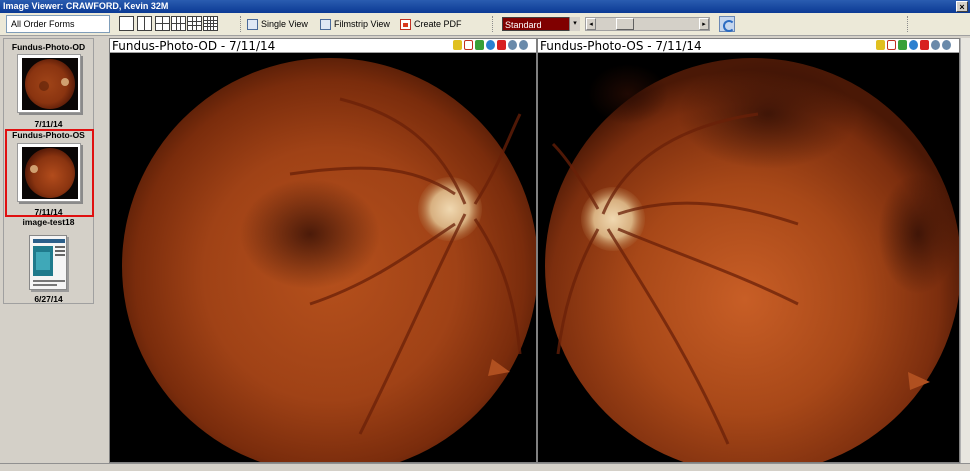 The height and width of the screenshot is (471, 970). I want to click on pane-header: Fundus-Photo-OS - 7/11/14, so click(748, 46).